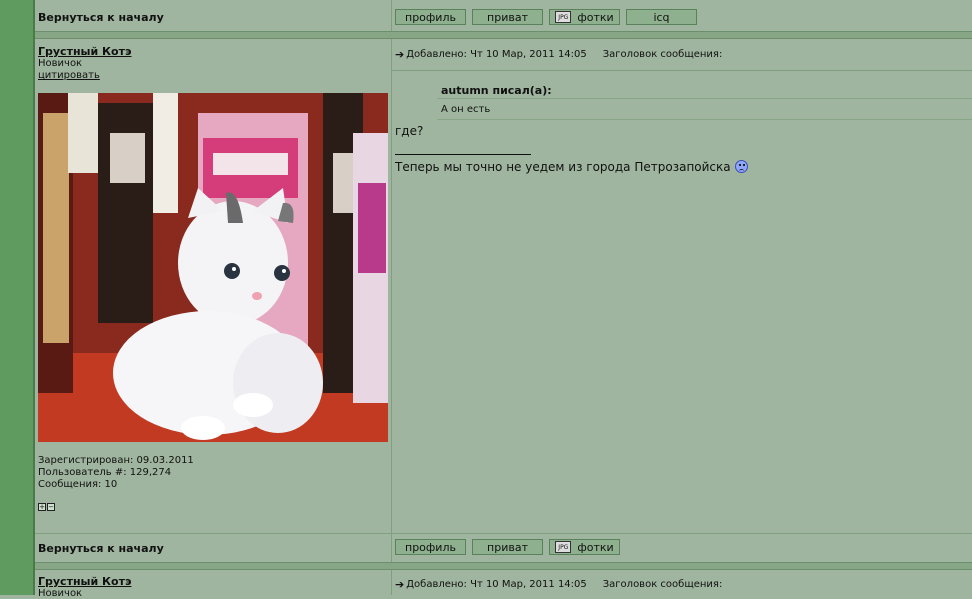  I want to click on header-divider, so click(682, 70).